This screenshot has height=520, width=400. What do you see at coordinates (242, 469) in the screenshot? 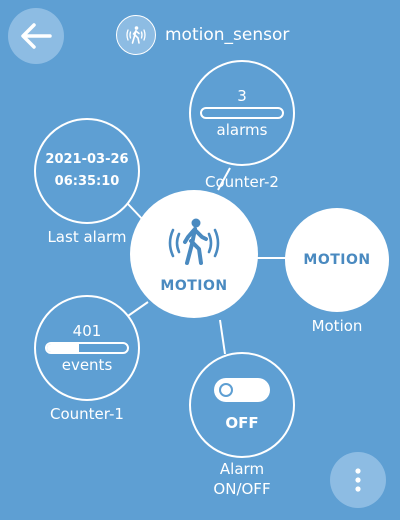
I see `alarm-switch-label-line1: Alarm` at bounding box center [242, 469].